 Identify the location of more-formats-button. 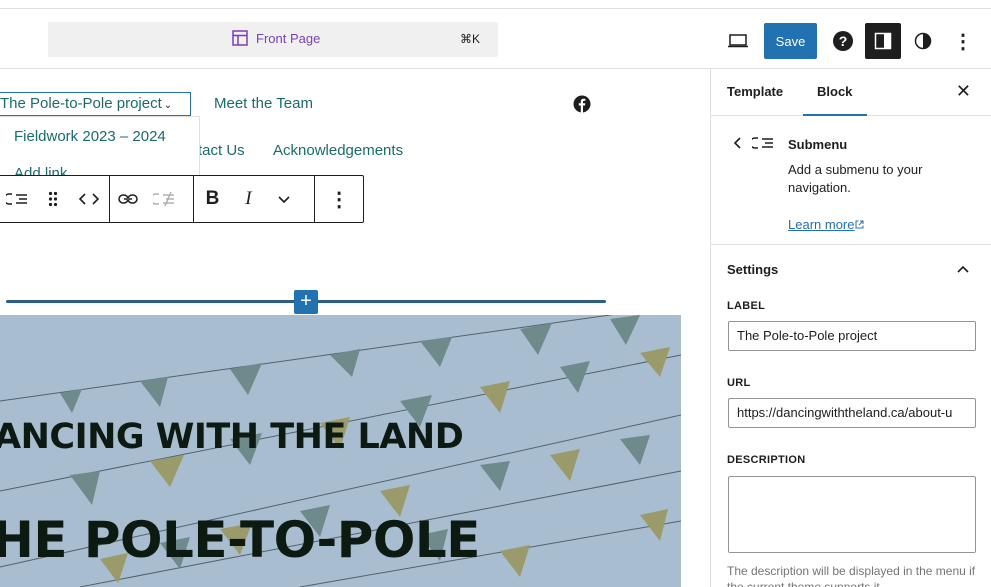
(284, 199).